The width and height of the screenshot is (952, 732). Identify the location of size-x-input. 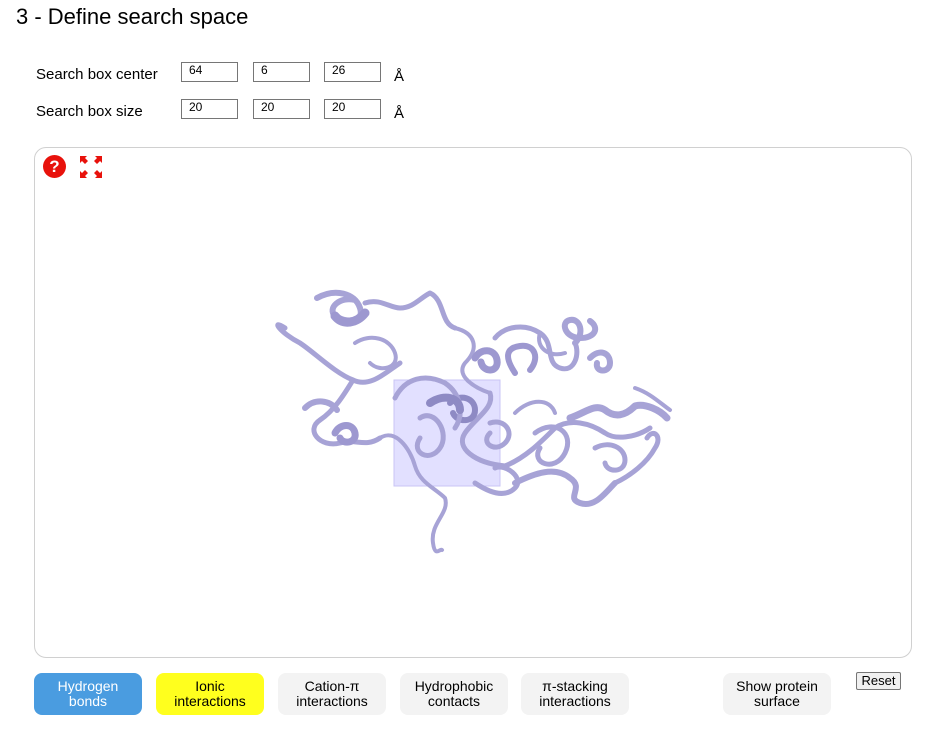
(209, 109).